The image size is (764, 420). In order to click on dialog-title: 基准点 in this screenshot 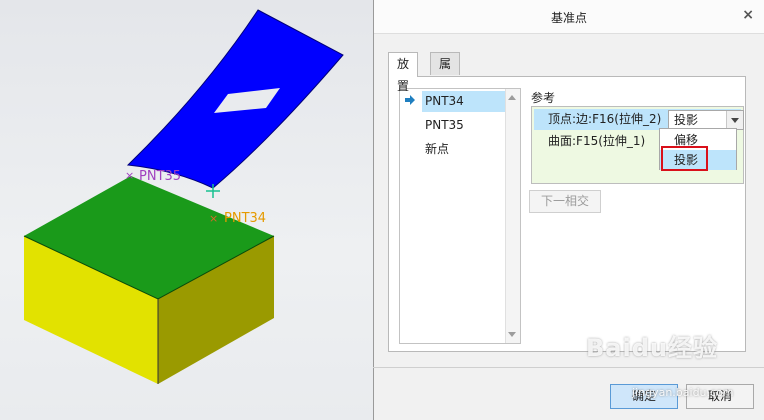, I will do `click(568, 18)`.